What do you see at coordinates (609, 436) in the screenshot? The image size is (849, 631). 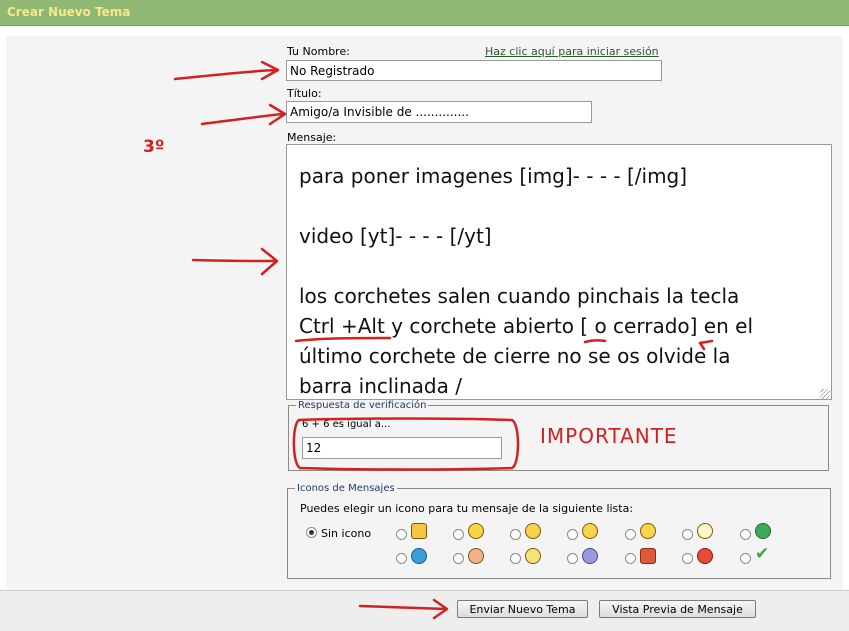 I see `important-annotation: IMPORTANTE` at bounding box center [609, 436].